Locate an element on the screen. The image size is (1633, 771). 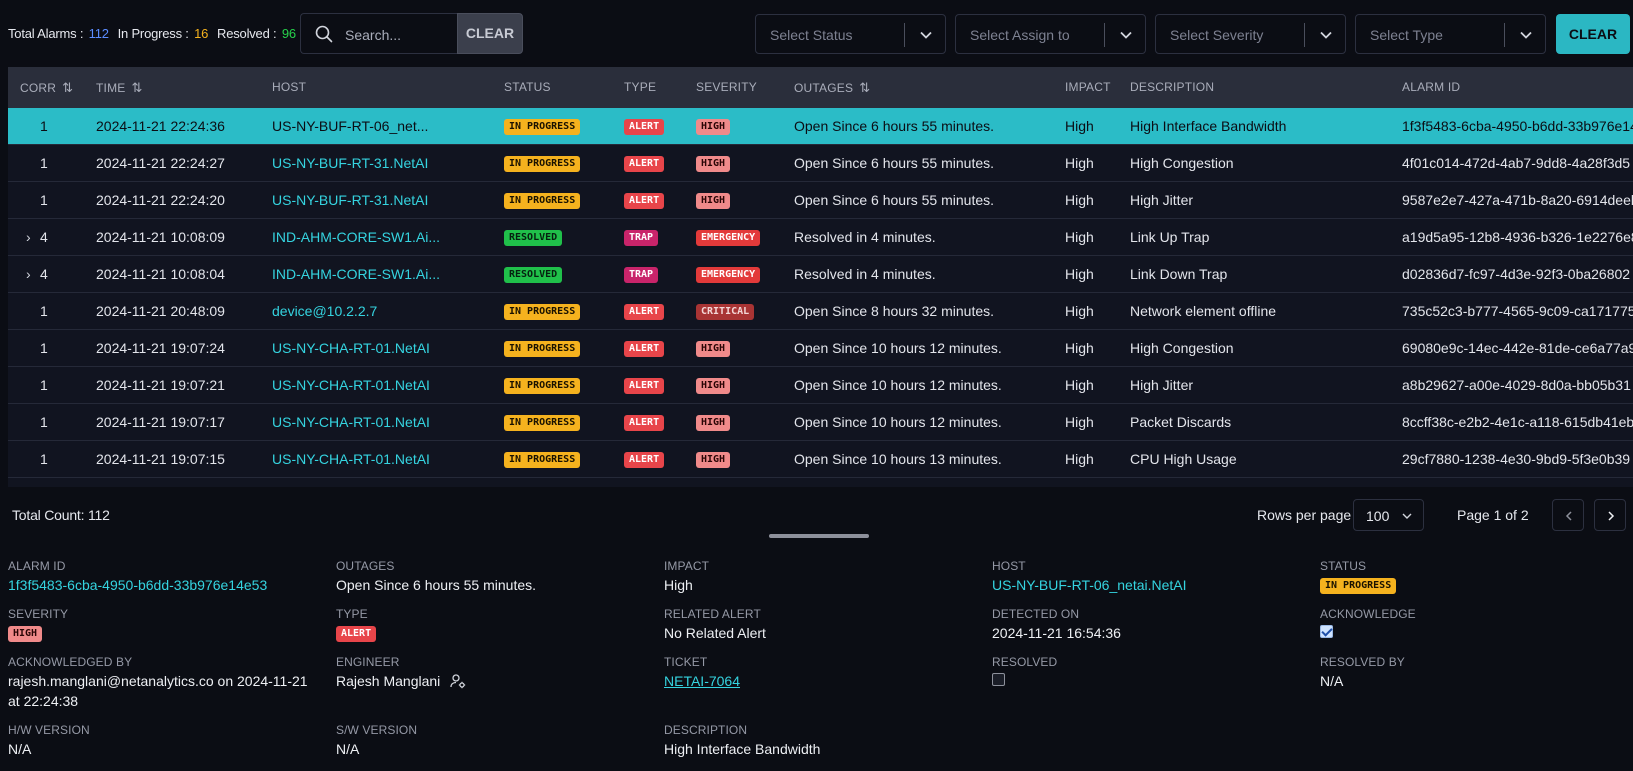
filters-clear-button: CLEAR is located at coordinates (1593, 34).